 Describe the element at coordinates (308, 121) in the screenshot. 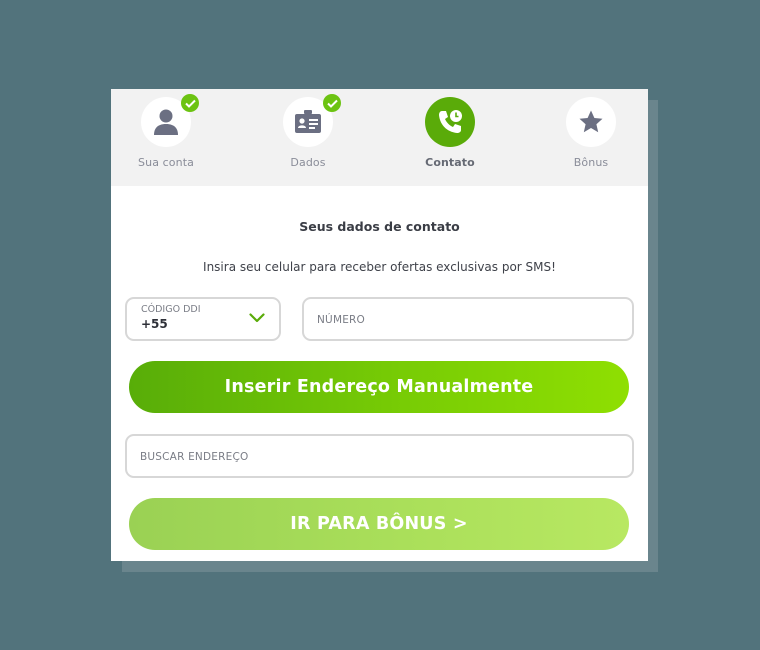

I see `id-card-icon` at that location.